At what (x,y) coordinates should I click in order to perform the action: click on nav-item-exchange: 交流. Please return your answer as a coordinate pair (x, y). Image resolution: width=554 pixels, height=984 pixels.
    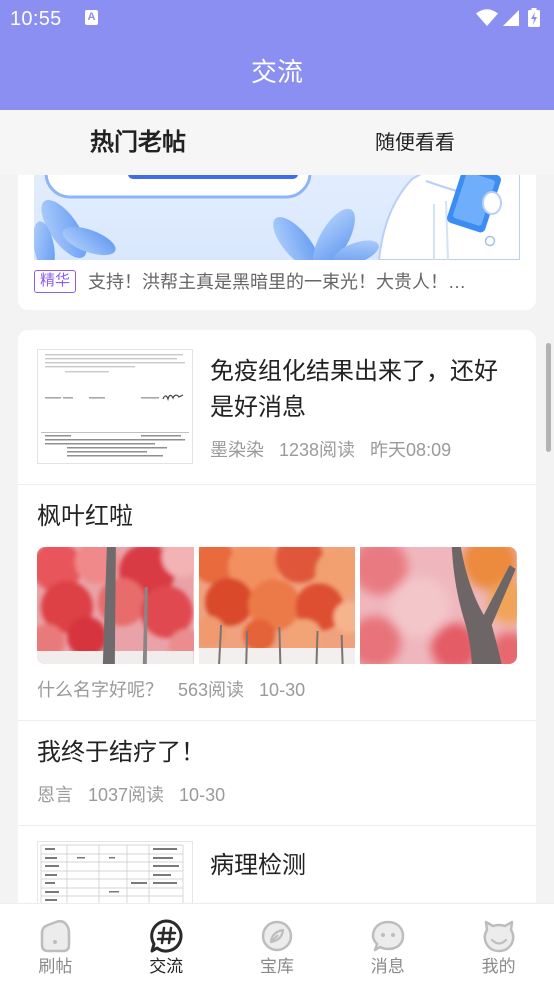
    Looking at the image, I should click on (166, 944).